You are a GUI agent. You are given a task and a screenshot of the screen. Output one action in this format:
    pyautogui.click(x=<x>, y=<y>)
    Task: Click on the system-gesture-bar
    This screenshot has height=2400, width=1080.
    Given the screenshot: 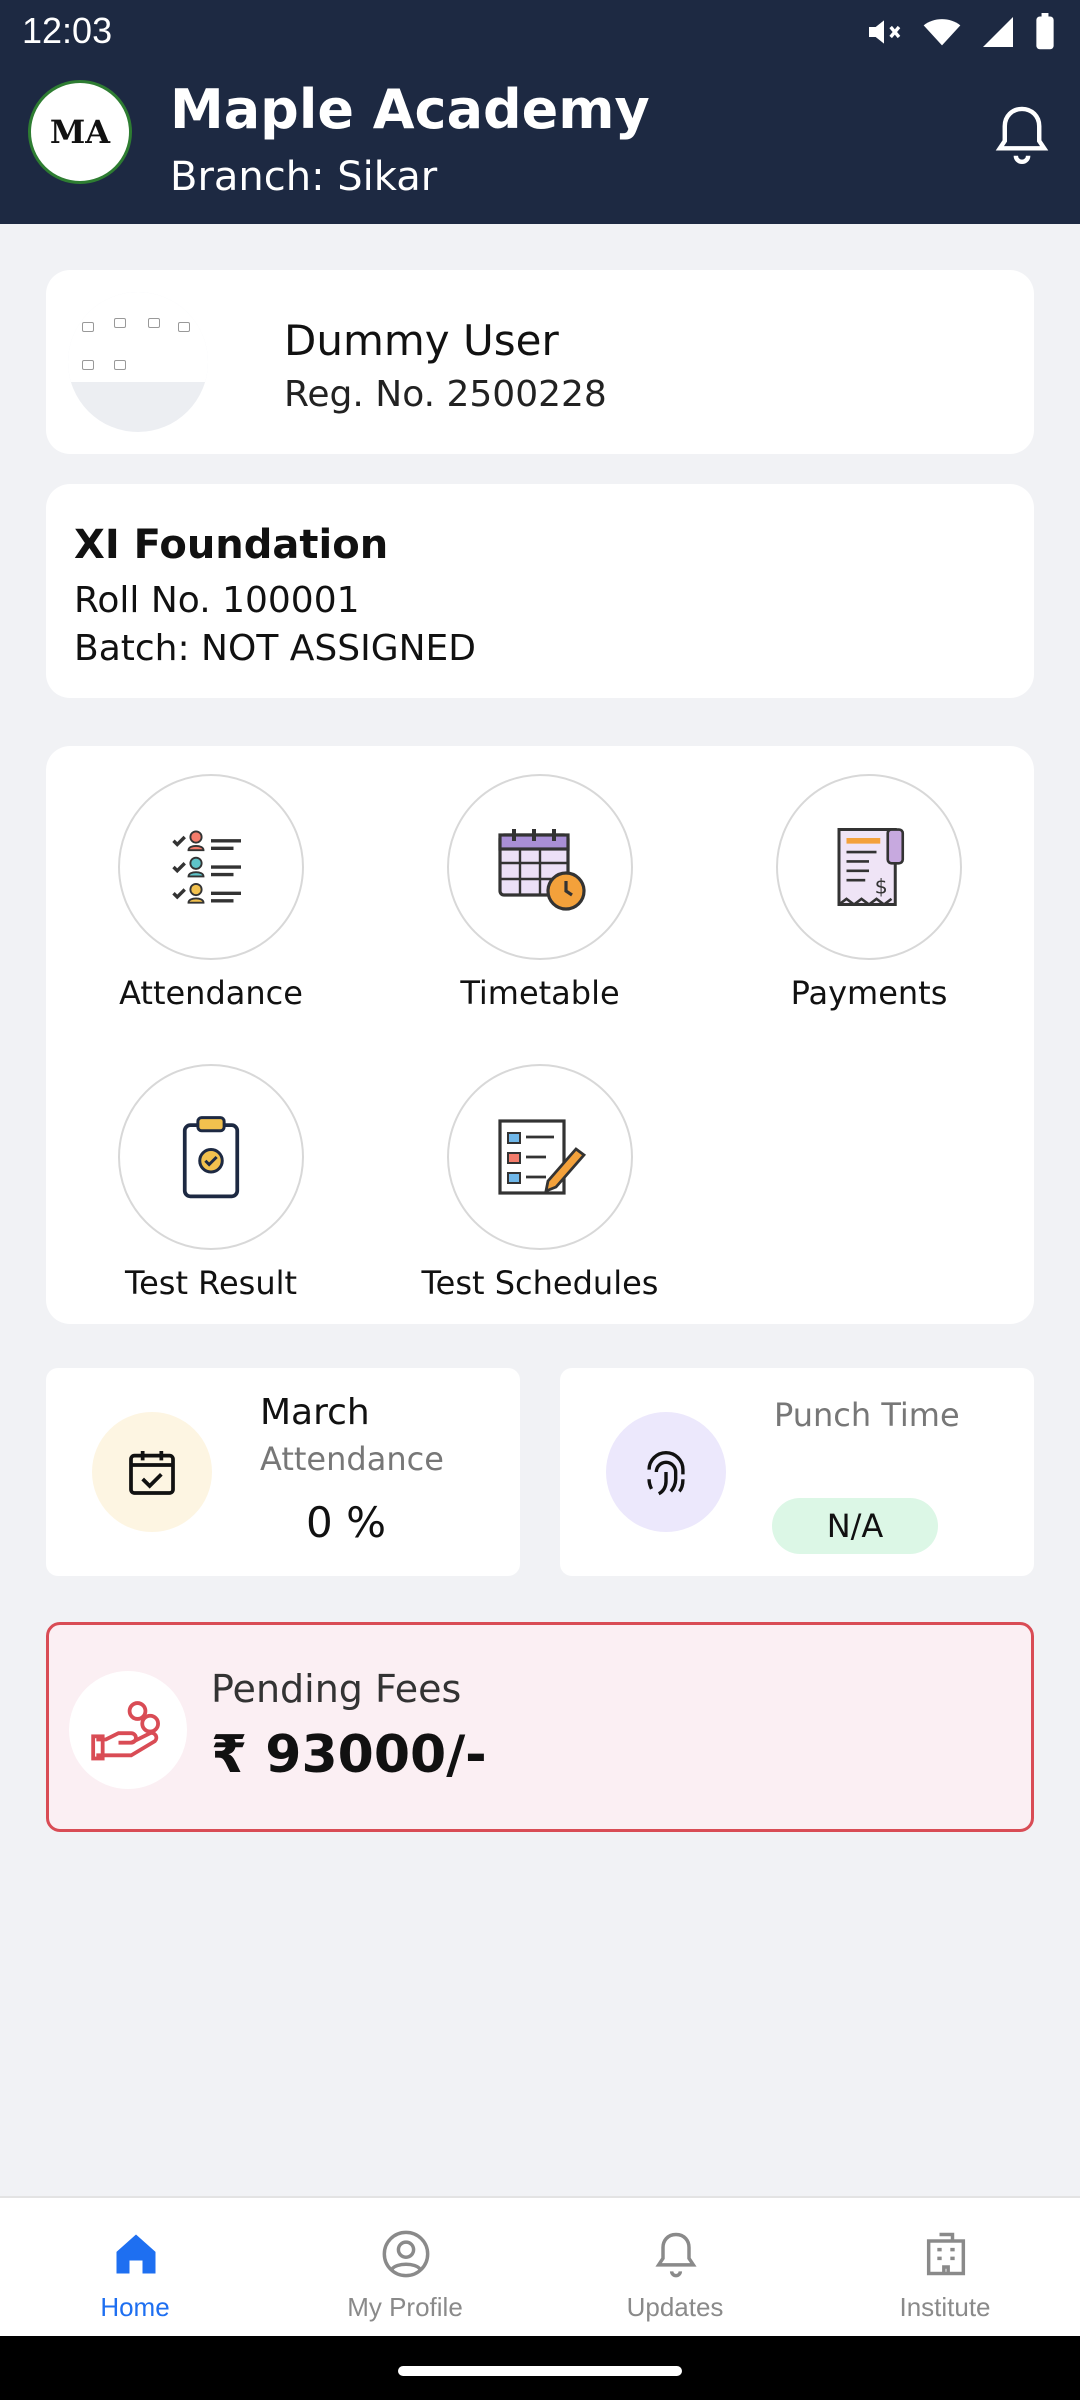 What is the action you would take?
    pyautogui.click(x=540, y=2368)
    